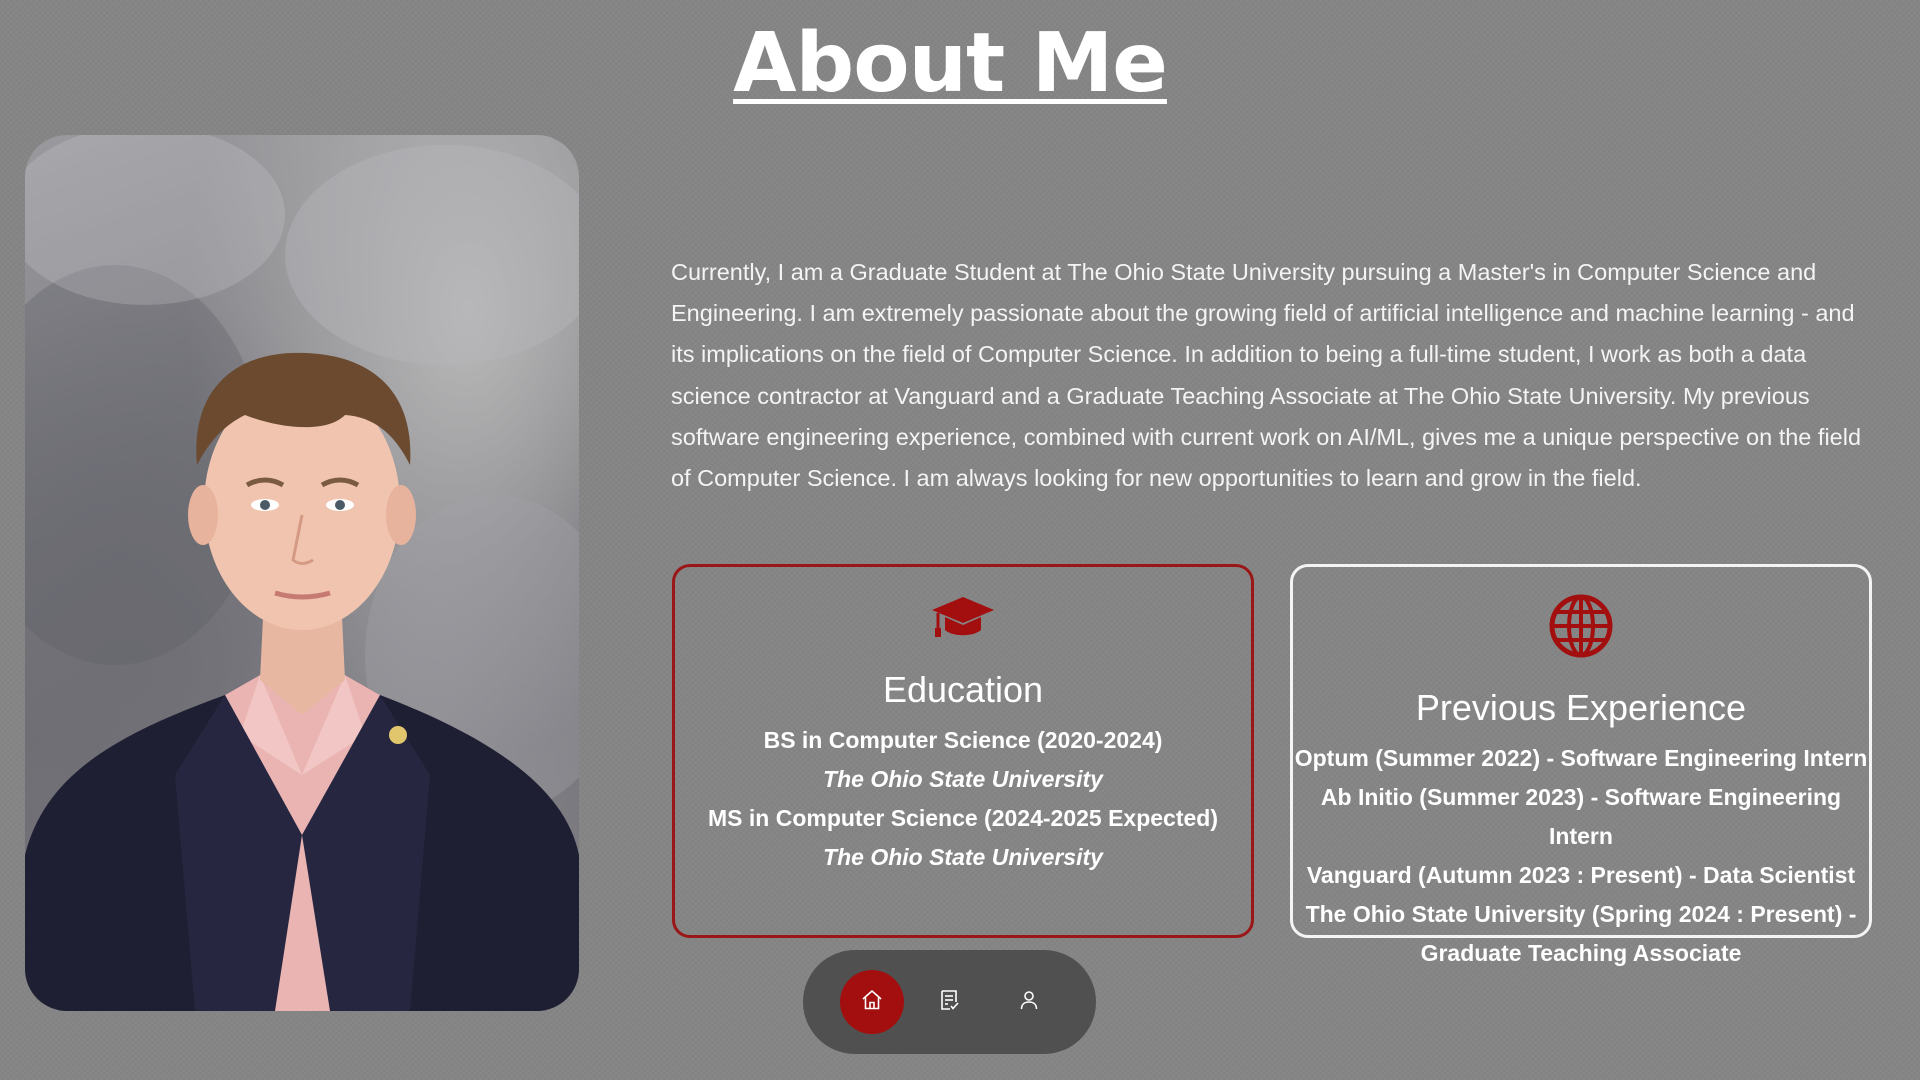  I want to click on bottom-nav, so click(949, 1002).